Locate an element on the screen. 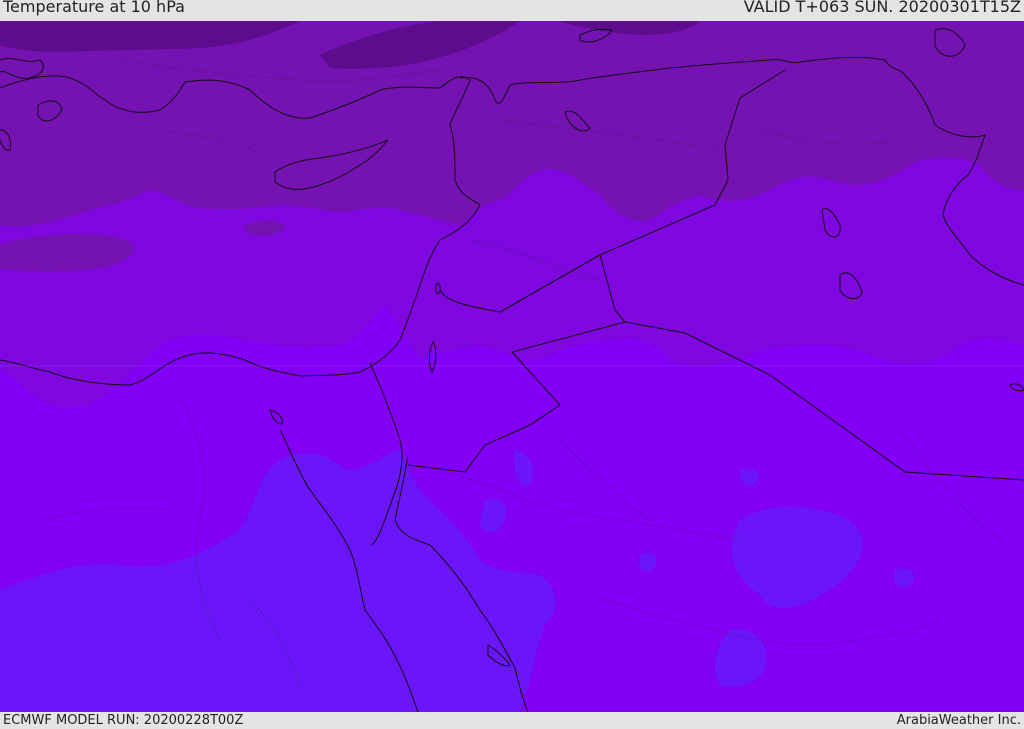 This screenshot has height=729, width=1024. valid-time-label: VALID T+063 SUN. 20200301T15Z is located at coordinates (882, 8).